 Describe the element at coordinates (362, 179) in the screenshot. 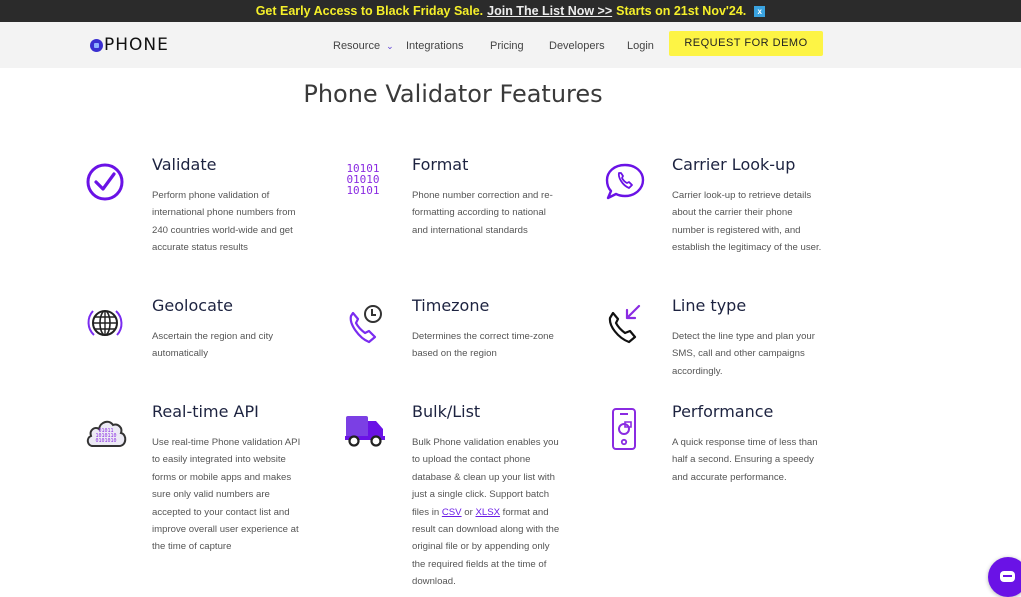

I see `binary-icon: 10101 01010 10101` at that location.